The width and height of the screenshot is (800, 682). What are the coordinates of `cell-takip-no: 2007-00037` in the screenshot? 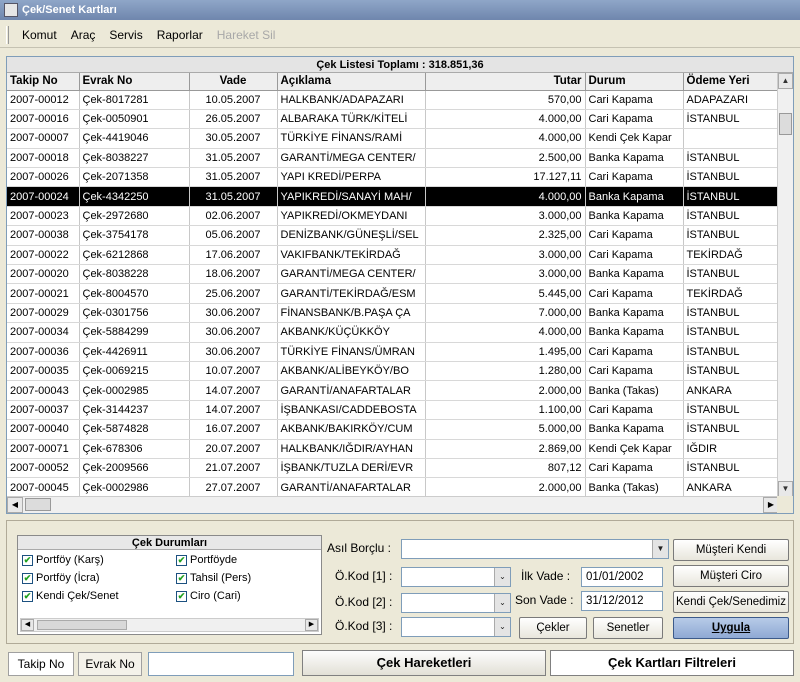 It's located at (43, 410).